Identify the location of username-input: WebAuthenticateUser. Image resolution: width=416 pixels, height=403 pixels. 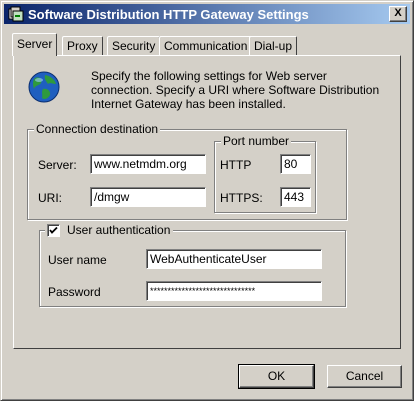
(234, 259).